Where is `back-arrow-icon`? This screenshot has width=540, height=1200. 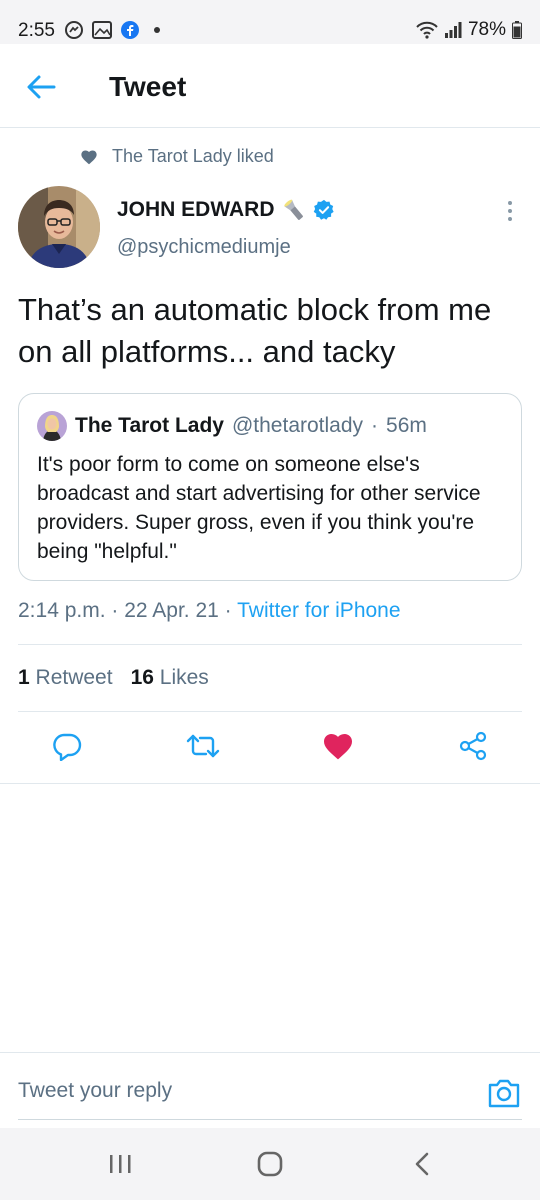 back-arrow-icon is located at coordinates (41, 87).